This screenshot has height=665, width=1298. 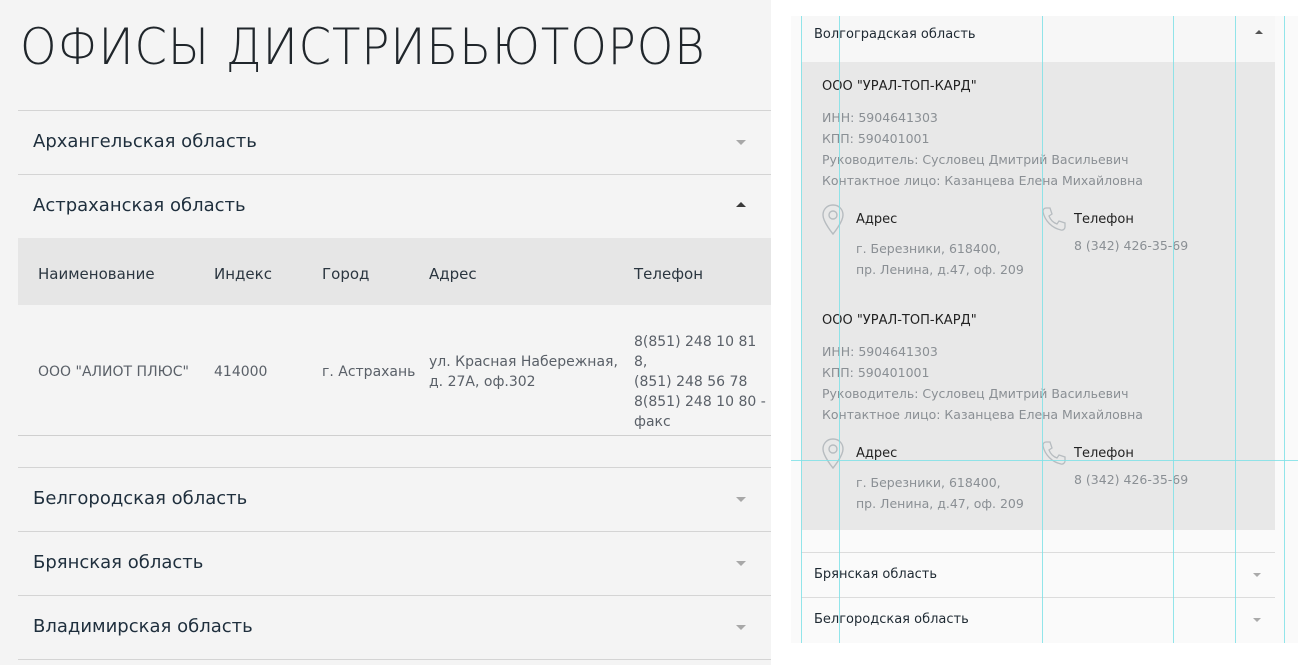 I want to click on phone-line: 8(851) 248 10 81 8,, so click(x=695, y=352).